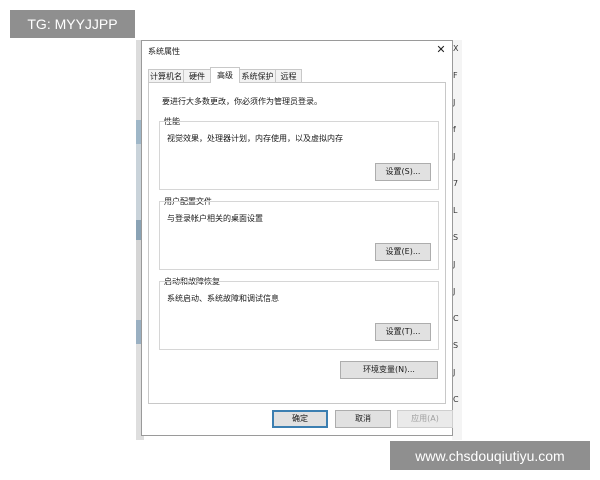  I want to click on watermark-top-left: TG: MYYJJPP, so click(72, 24).